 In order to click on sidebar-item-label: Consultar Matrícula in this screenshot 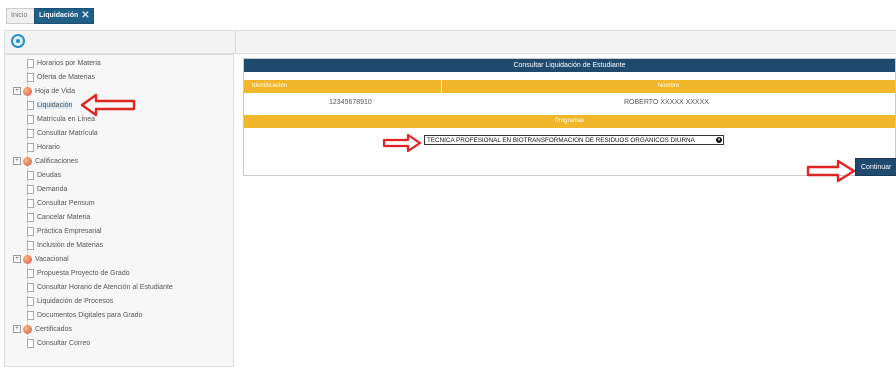, I will do `click(67, 133)`.